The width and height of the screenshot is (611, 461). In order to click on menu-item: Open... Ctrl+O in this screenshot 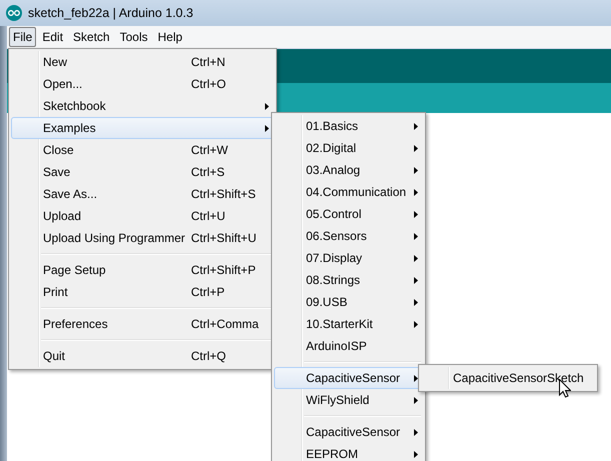, I will do `click(142, 84)`.